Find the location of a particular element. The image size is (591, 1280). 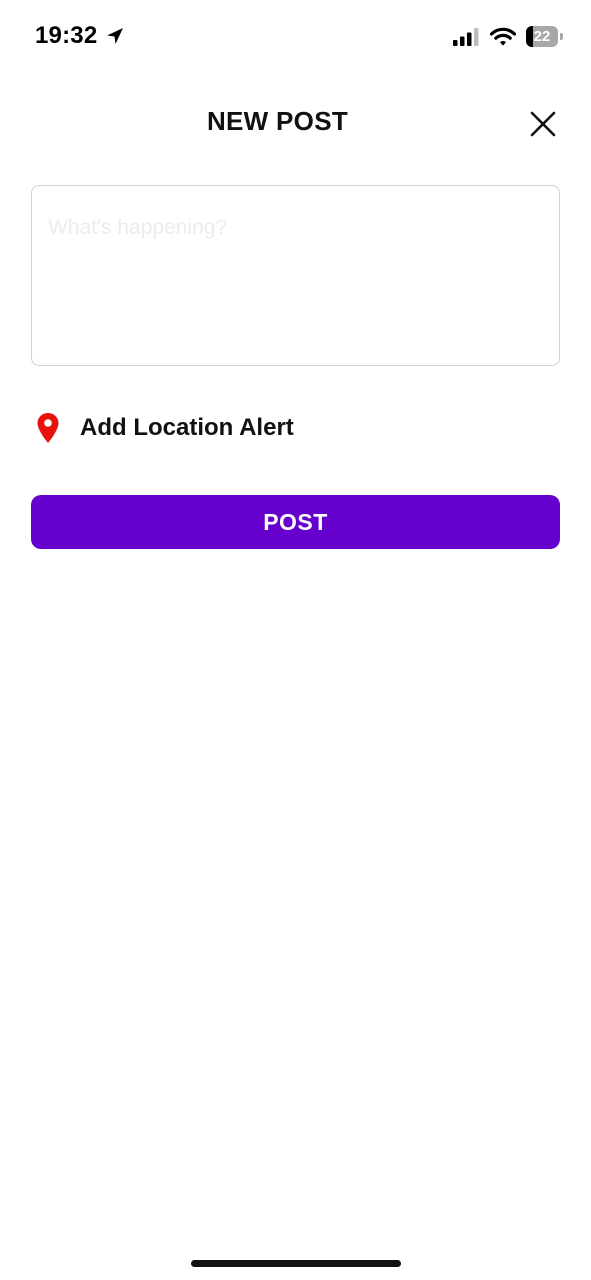

location-alert-label: Add Location Alert is located at coordinates (187, 427).